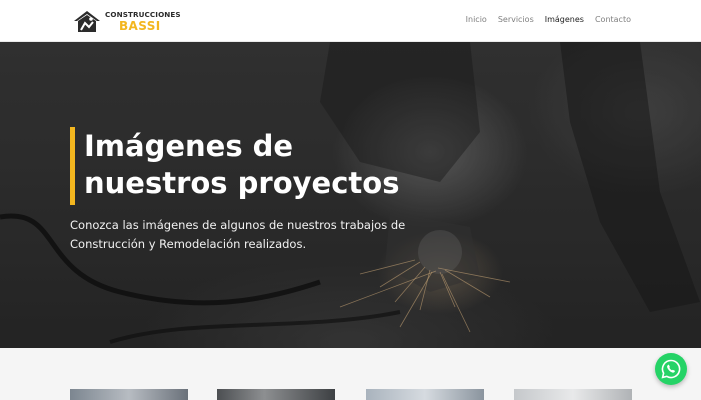 Image resolution: width=701 pixels, height=400 pixels. What do you see at coordinates (188, 244) in the screenshot?
I see `hero-subtitle-line2: Construcción y Remodelación realizados.` at bounding box center [188, 244].